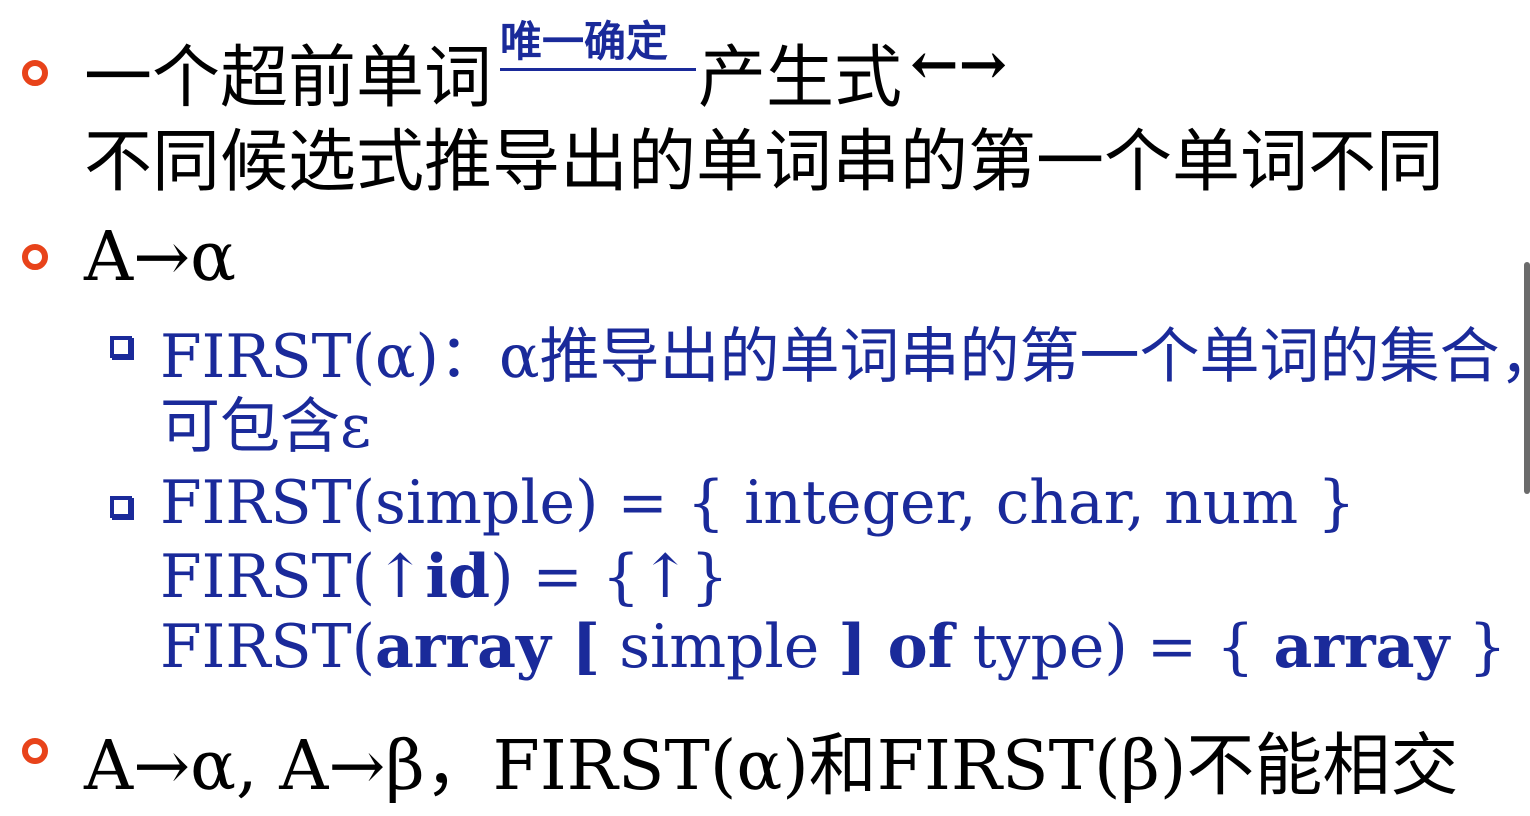 The image size is (1530, 816). I want to click on line3-text: A→α, so click(160, 257).